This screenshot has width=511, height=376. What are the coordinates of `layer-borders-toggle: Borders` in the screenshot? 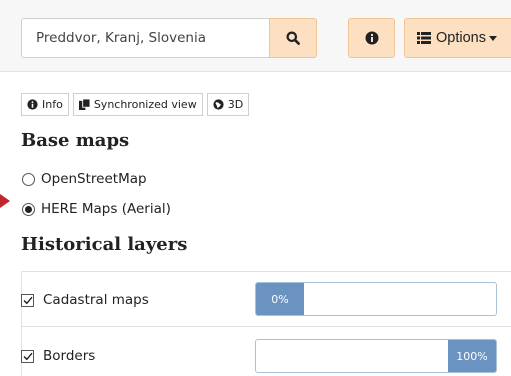 It's located at (58, 356).